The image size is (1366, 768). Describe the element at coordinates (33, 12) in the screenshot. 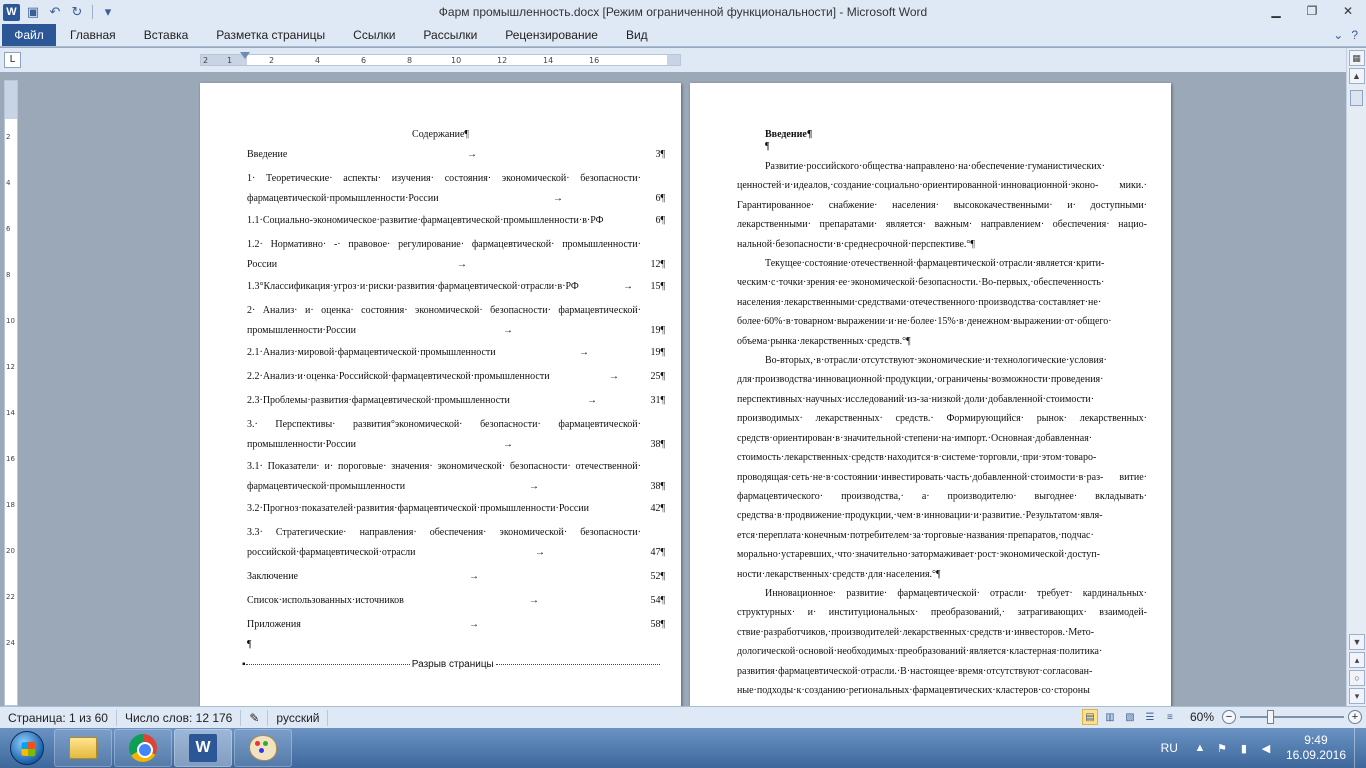

I see `save-icon: ▣` at that location.